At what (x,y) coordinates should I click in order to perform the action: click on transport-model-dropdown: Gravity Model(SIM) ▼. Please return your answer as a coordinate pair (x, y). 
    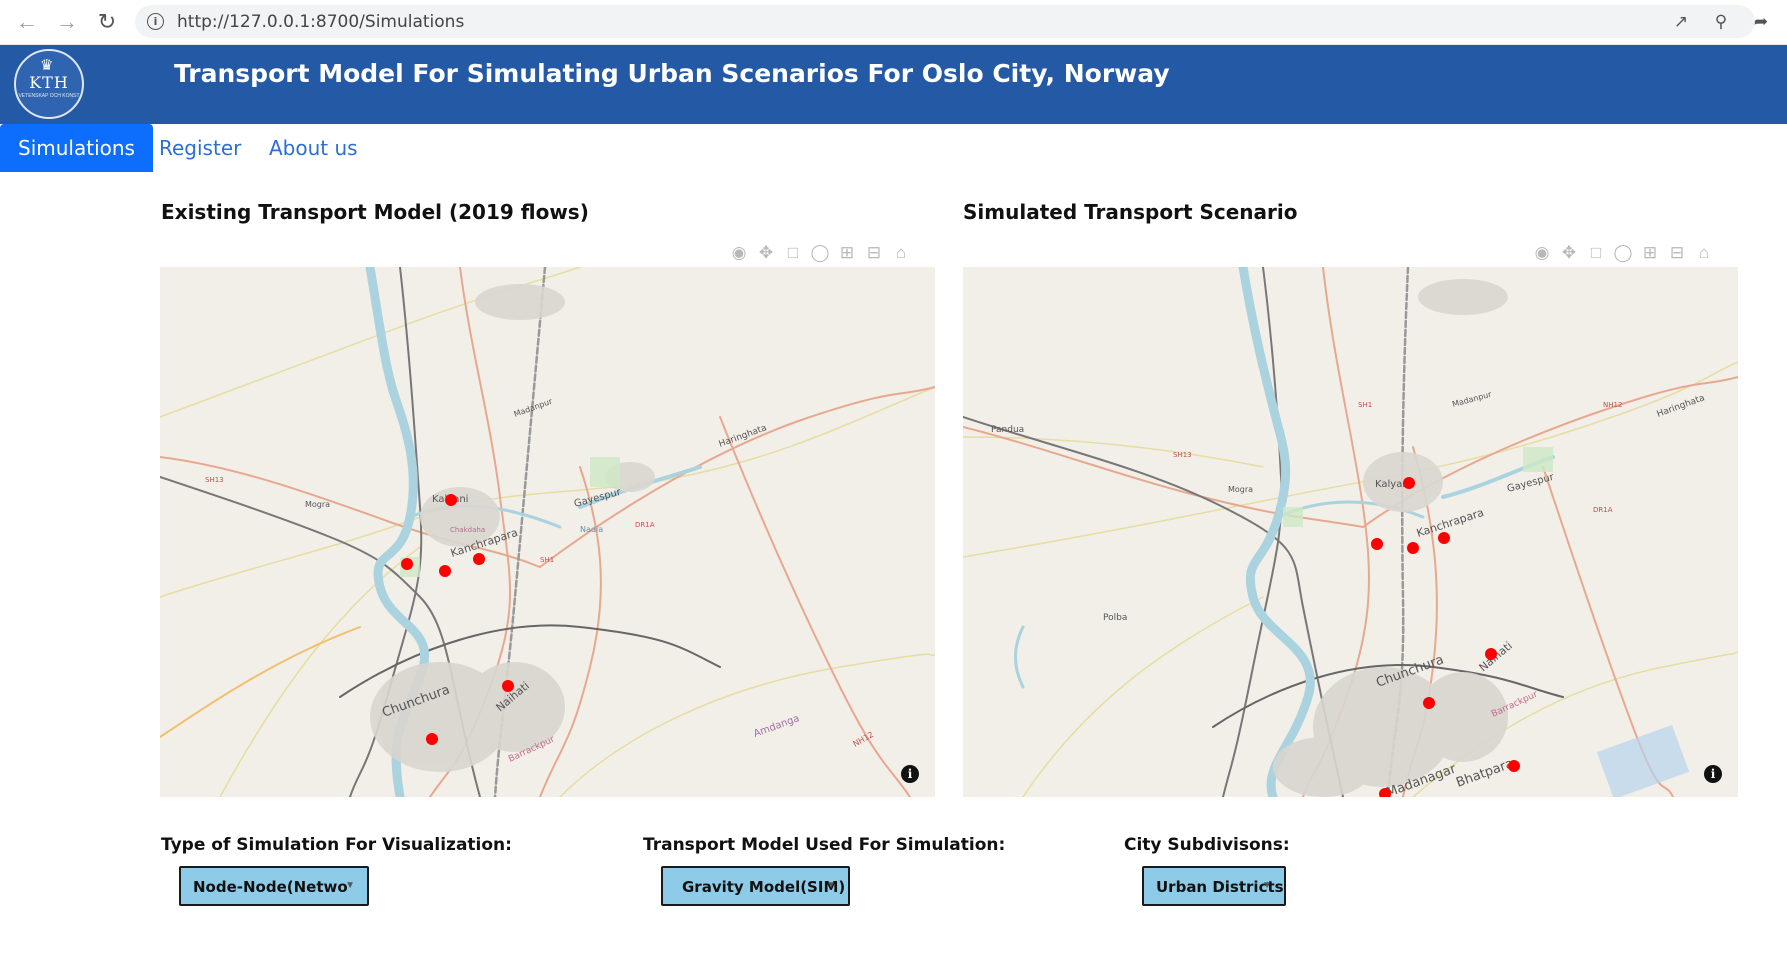
    Looking at the image, I should click on (755, 886).